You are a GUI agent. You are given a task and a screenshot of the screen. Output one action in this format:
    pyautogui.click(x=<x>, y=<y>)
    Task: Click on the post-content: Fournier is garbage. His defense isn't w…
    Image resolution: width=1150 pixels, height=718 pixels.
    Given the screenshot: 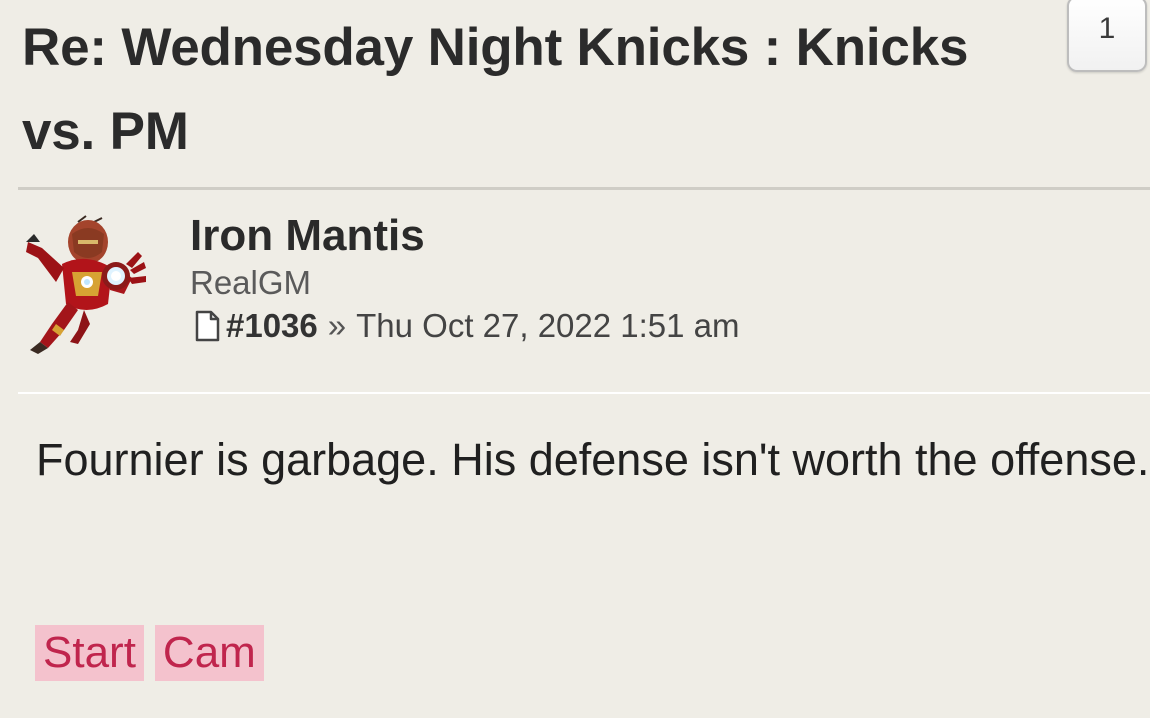 What is the action you would take?
    pyautogui.click(x=593, y=459)
    